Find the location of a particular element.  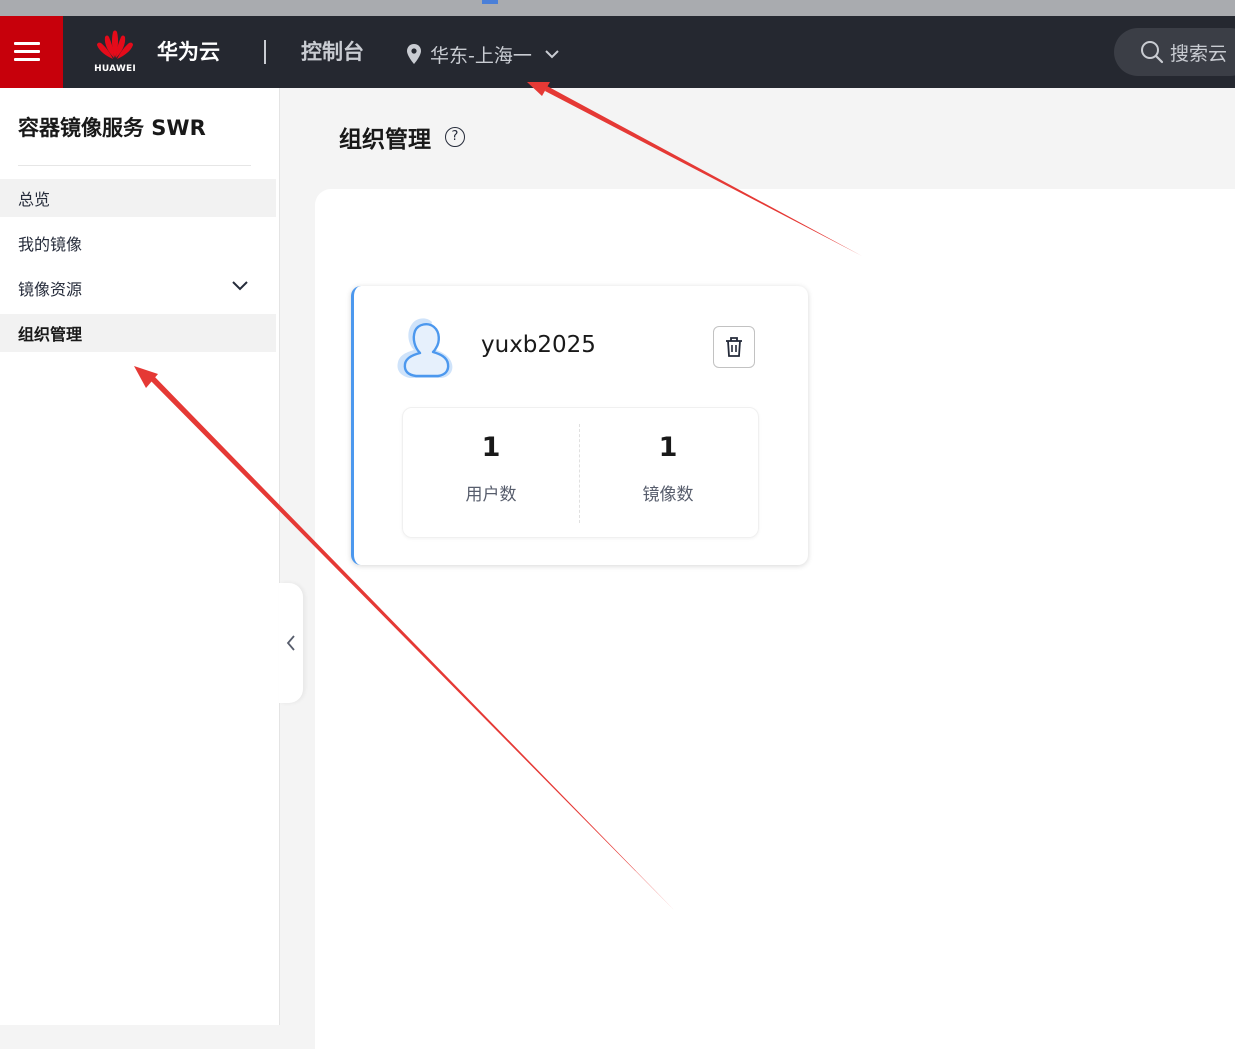

page-header: 组织管理 ? is located at coordinates (402, 137).